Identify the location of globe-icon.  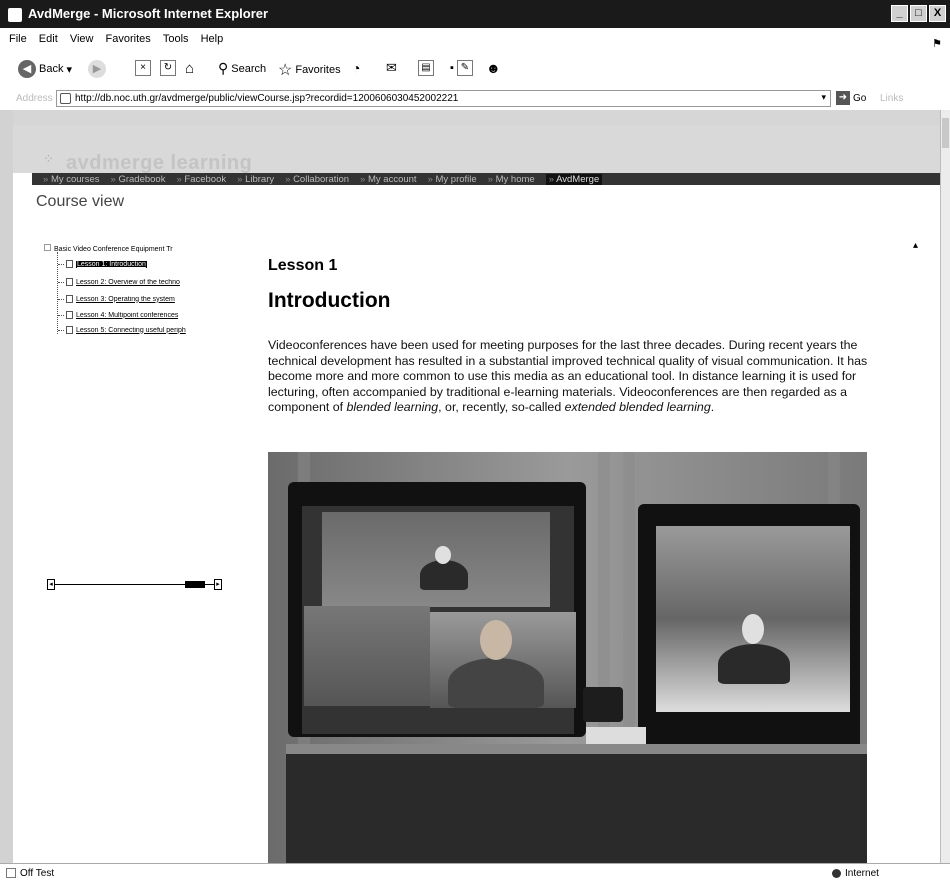
(836, 873).